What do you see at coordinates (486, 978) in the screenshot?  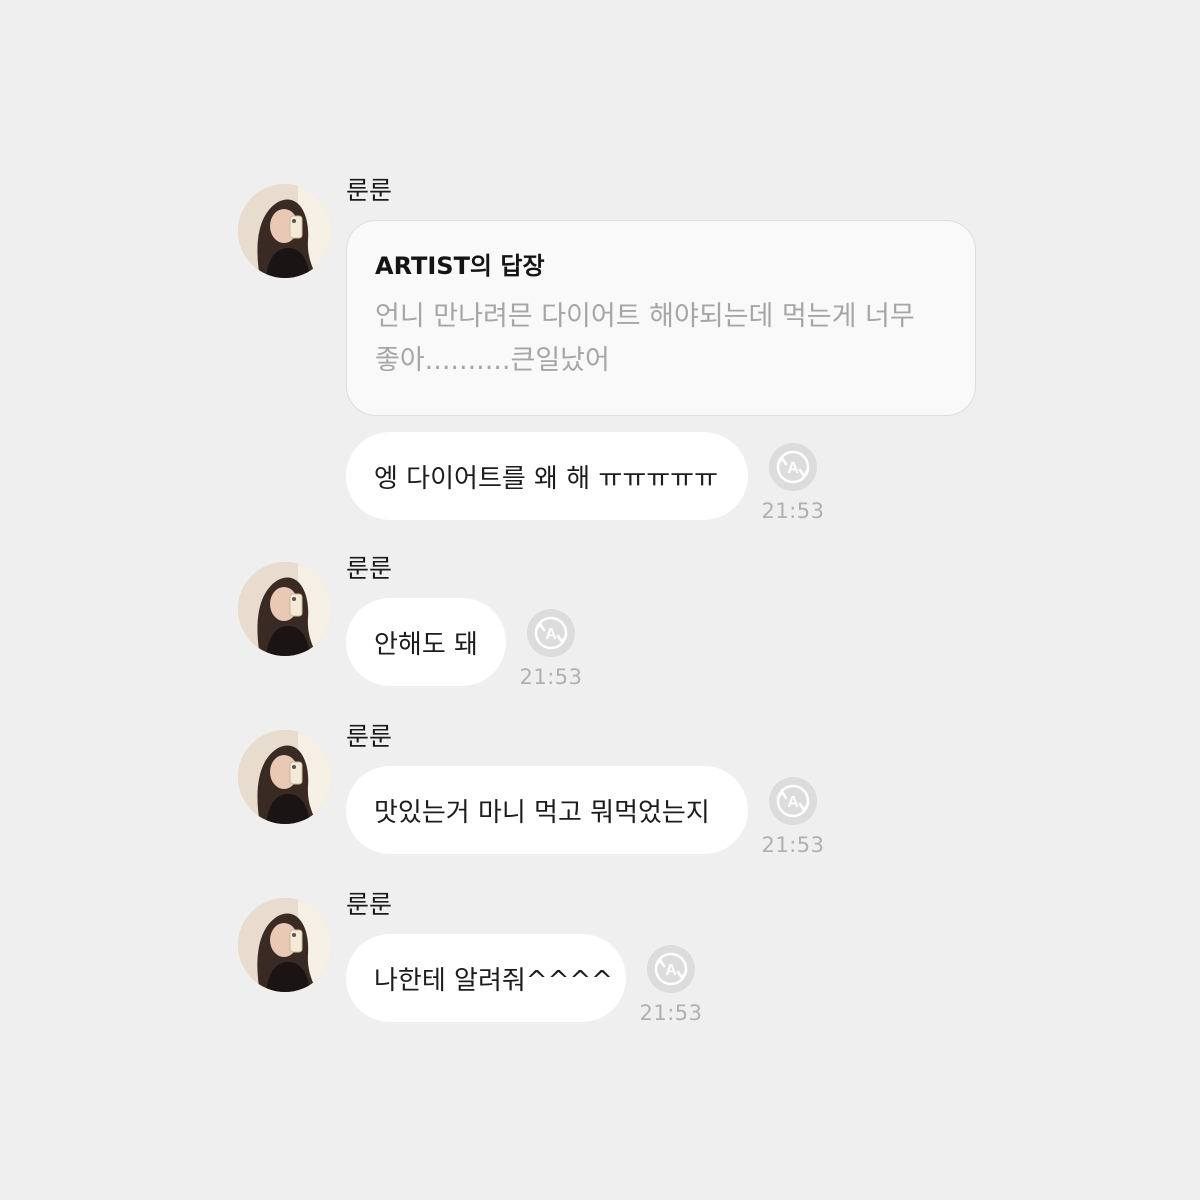 I see `message-bubble: 나한테 알려줘^^^^` at bounding box center [486, 978].